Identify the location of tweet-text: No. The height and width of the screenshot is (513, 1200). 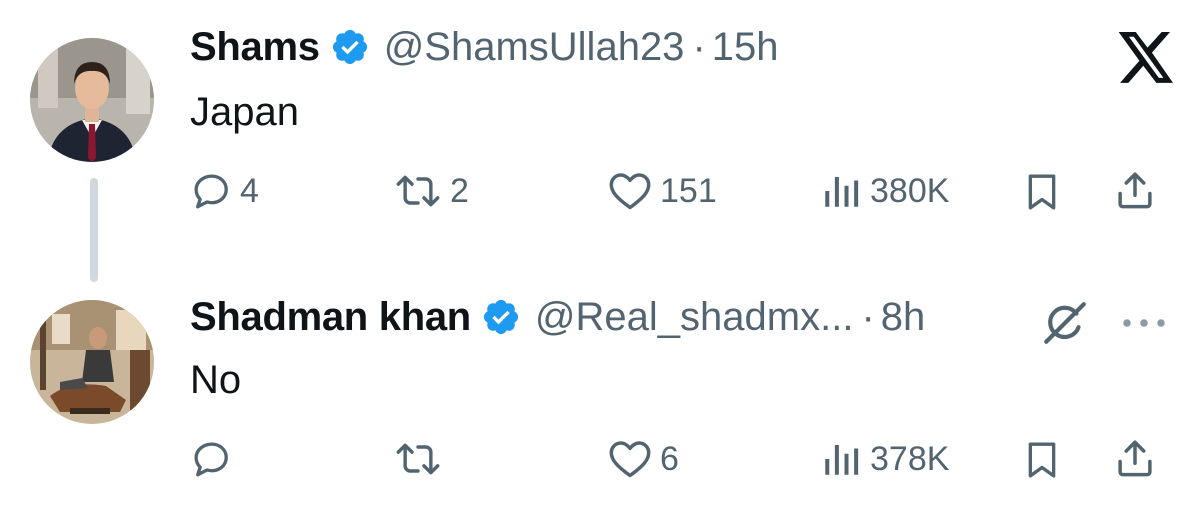
(216, 380).